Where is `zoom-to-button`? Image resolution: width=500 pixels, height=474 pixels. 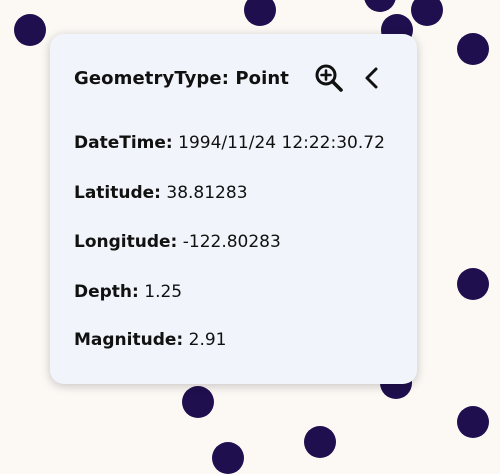 zoom-to-button is located at coordinates (329, 78).